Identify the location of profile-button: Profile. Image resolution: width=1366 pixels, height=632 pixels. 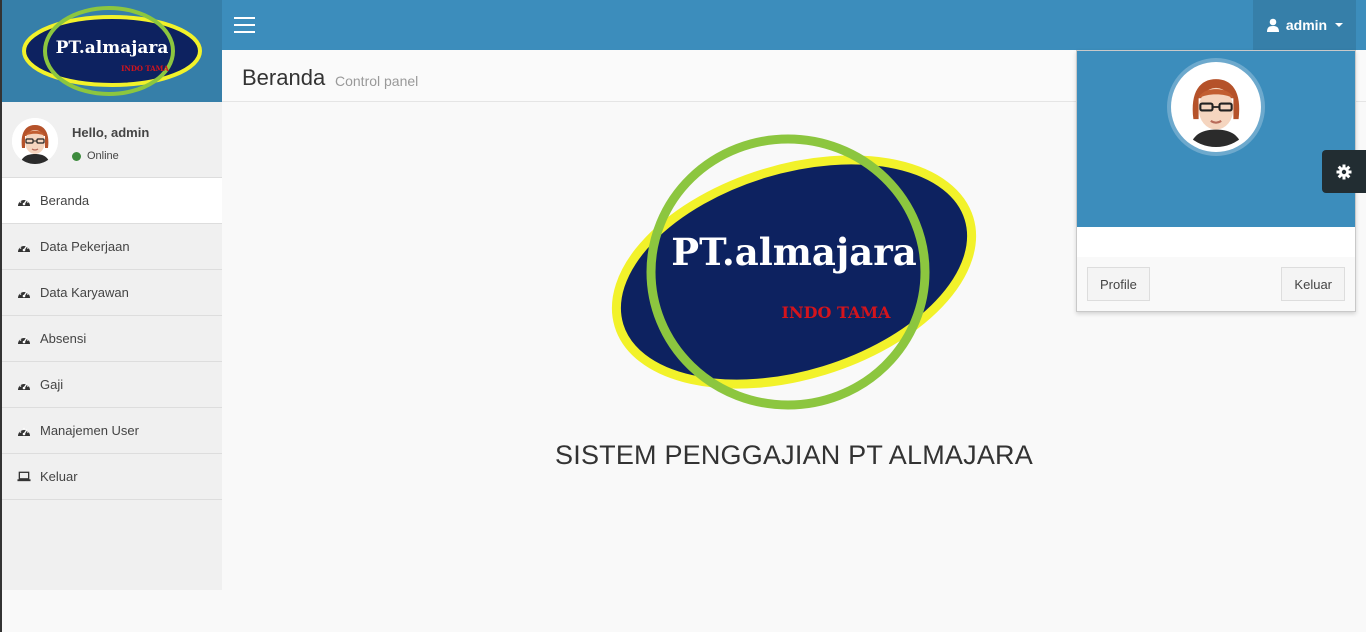
(1118, 284).